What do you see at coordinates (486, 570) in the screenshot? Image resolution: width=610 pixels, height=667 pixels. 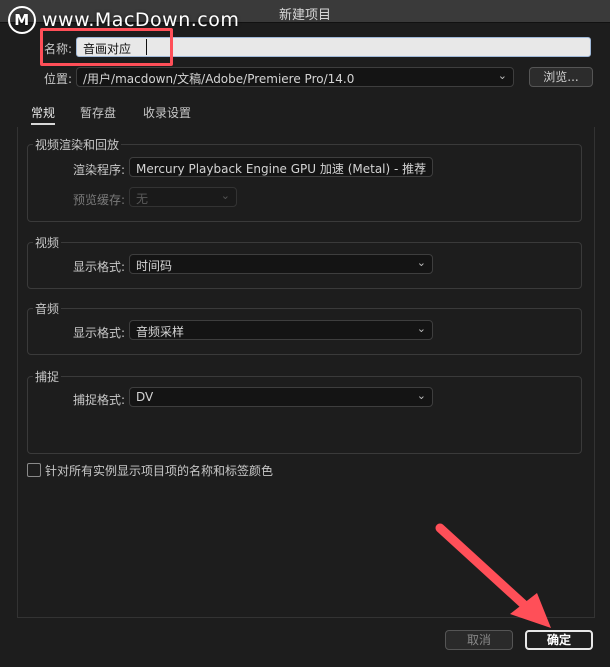 I see `arrow-shaft` at bounding box center [486, 570].